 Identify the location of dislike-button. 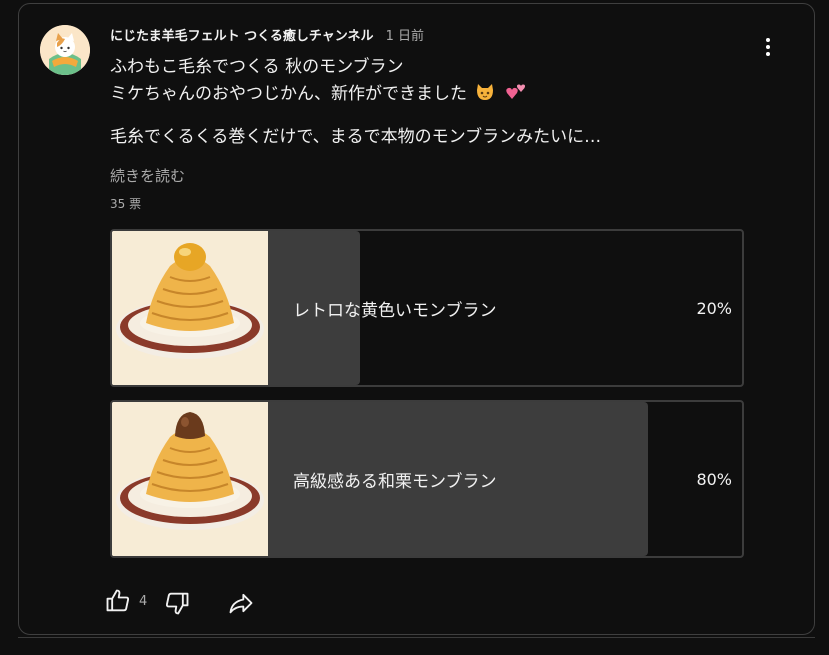
(177, 605).